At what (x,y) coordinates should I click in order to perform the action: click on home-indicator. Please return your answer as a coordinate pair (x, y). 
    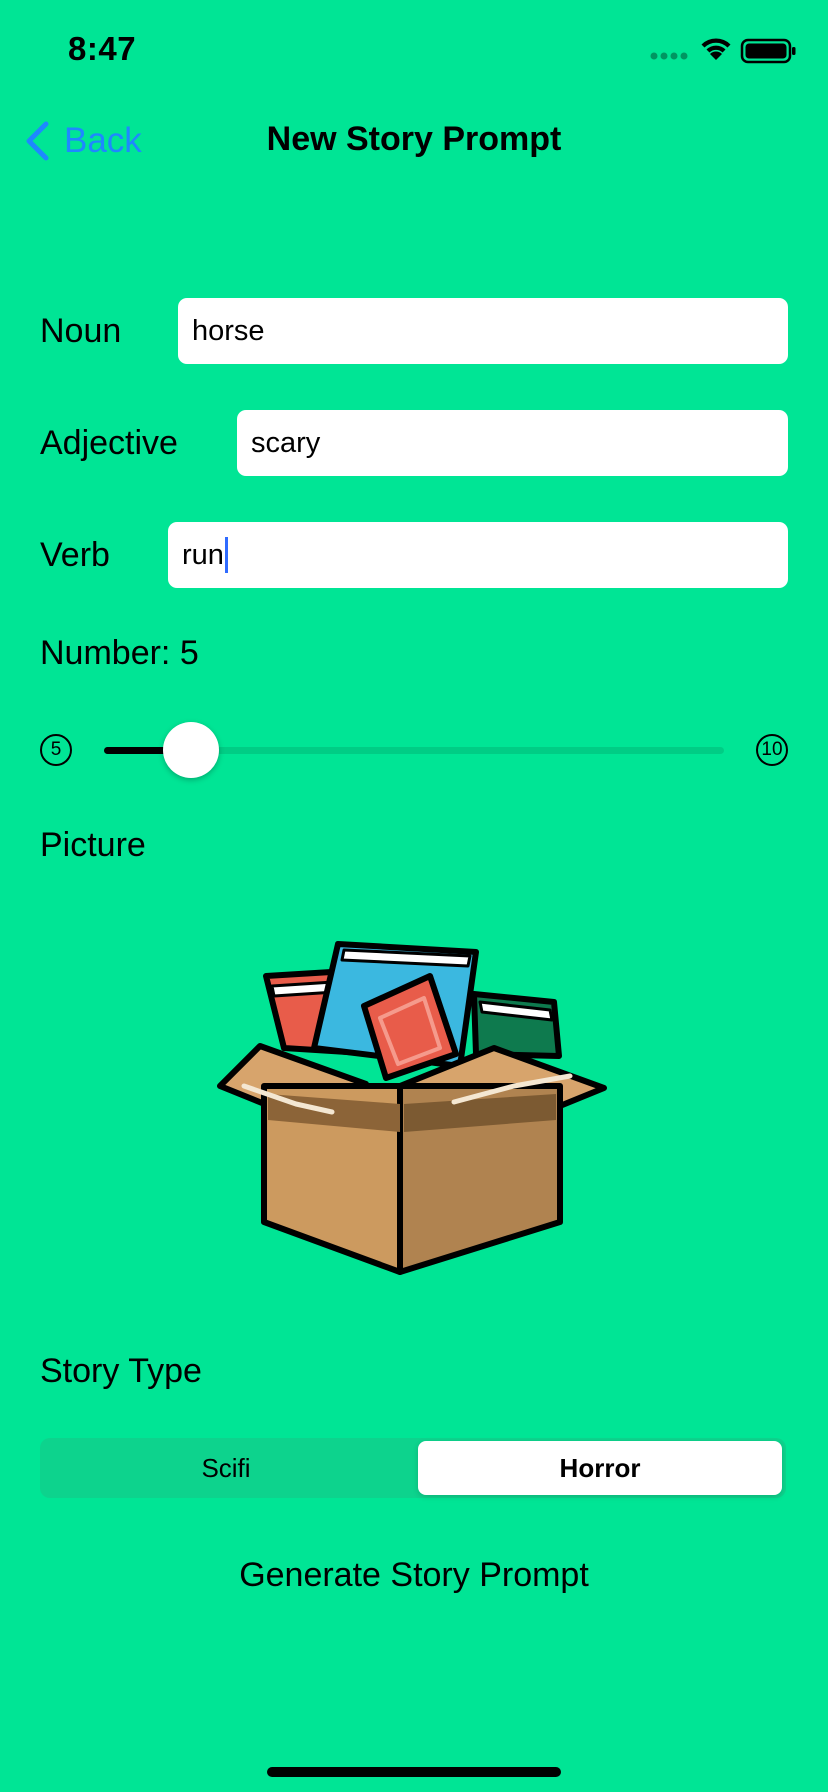
    Looking at the image, I should click on (414, 1772).